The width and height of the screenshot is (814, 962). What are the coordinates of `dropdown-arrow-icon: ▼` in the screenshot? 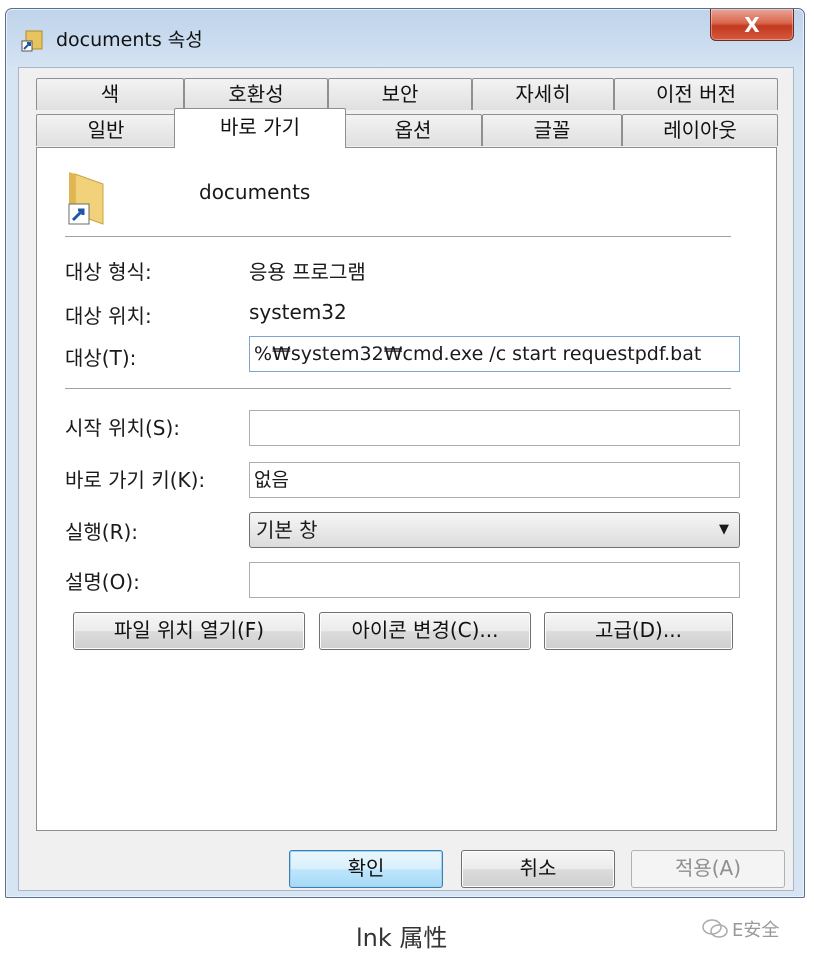 It's located at (724, 529).